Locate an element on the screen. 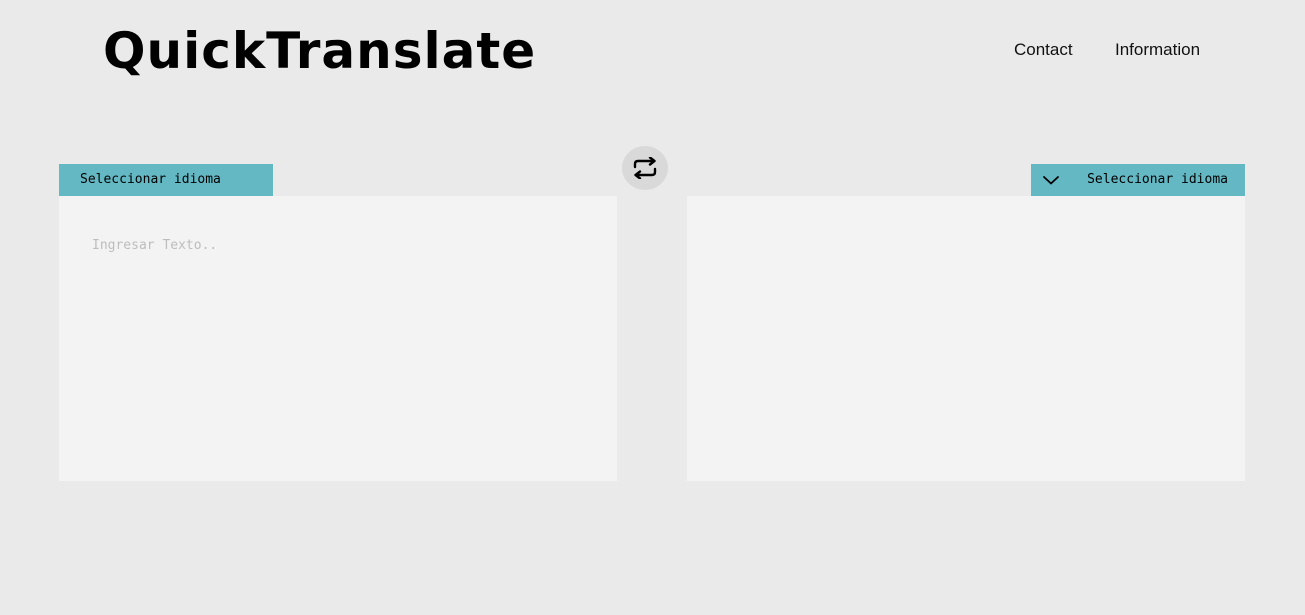  source-language-select: Seleccionar idioma is located at coordinates (166, 180).